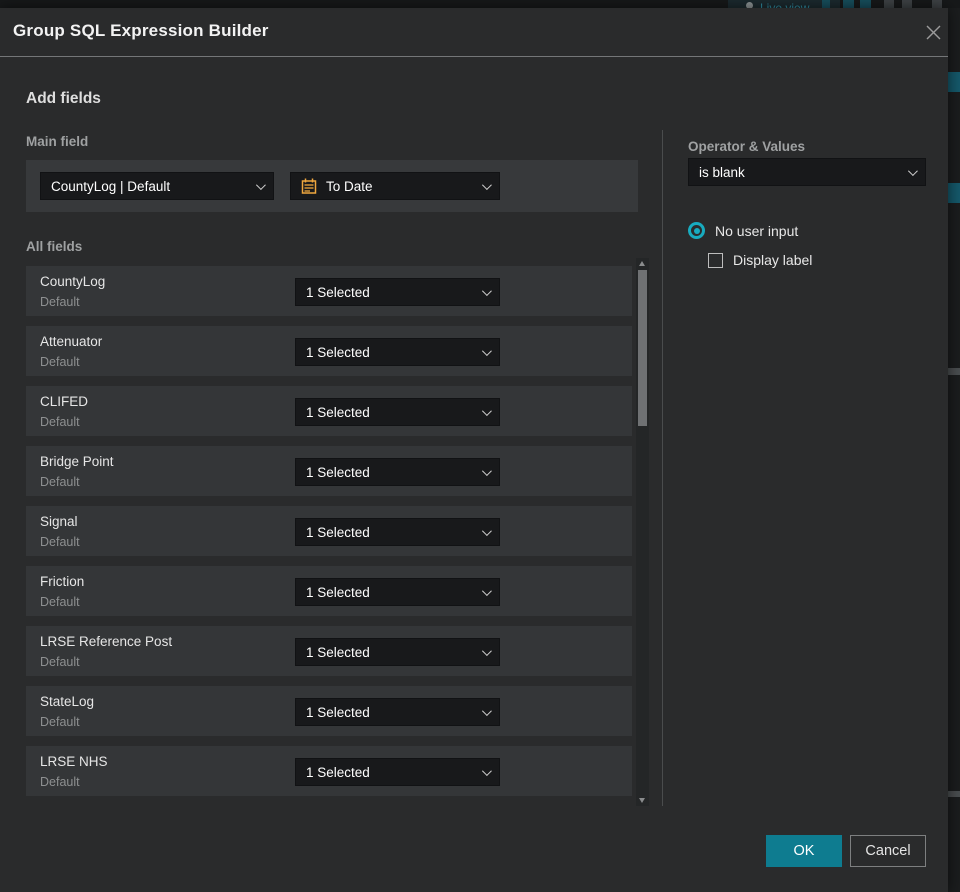 Image resolution: width=960 pixels, height=892 pixels. What do you see at coordinates (309, 186) in the screenshot?
I see `calendar-icon` at bounding box center [309, 186].